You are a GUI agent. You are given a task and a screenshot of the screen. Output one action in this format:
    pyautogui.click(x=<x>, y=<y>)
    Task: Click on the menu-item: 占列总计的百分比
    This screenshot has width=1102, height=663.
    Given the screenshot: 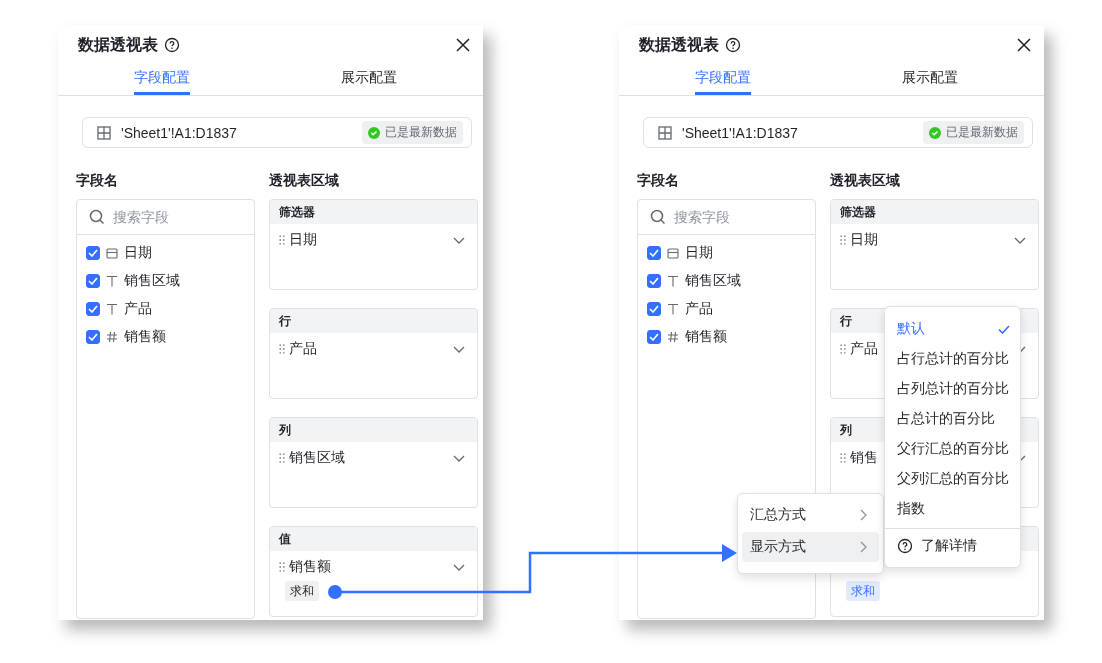 What is the action you would take?
    pyautogui.click(x=952, y=389)
    